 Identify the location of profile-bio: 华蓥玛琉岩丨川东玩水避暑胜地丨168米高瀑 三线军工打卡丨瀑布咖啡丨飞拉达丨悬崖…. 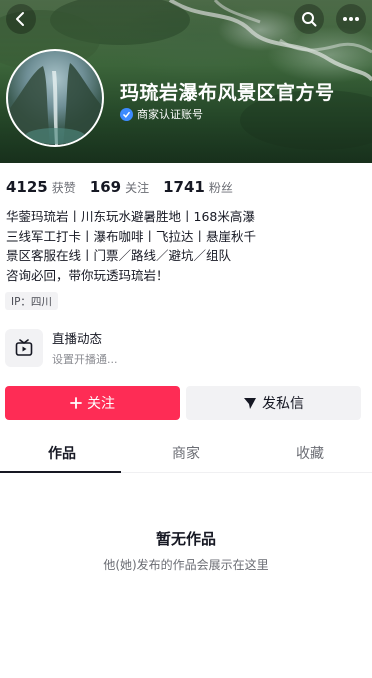
(186, 246).